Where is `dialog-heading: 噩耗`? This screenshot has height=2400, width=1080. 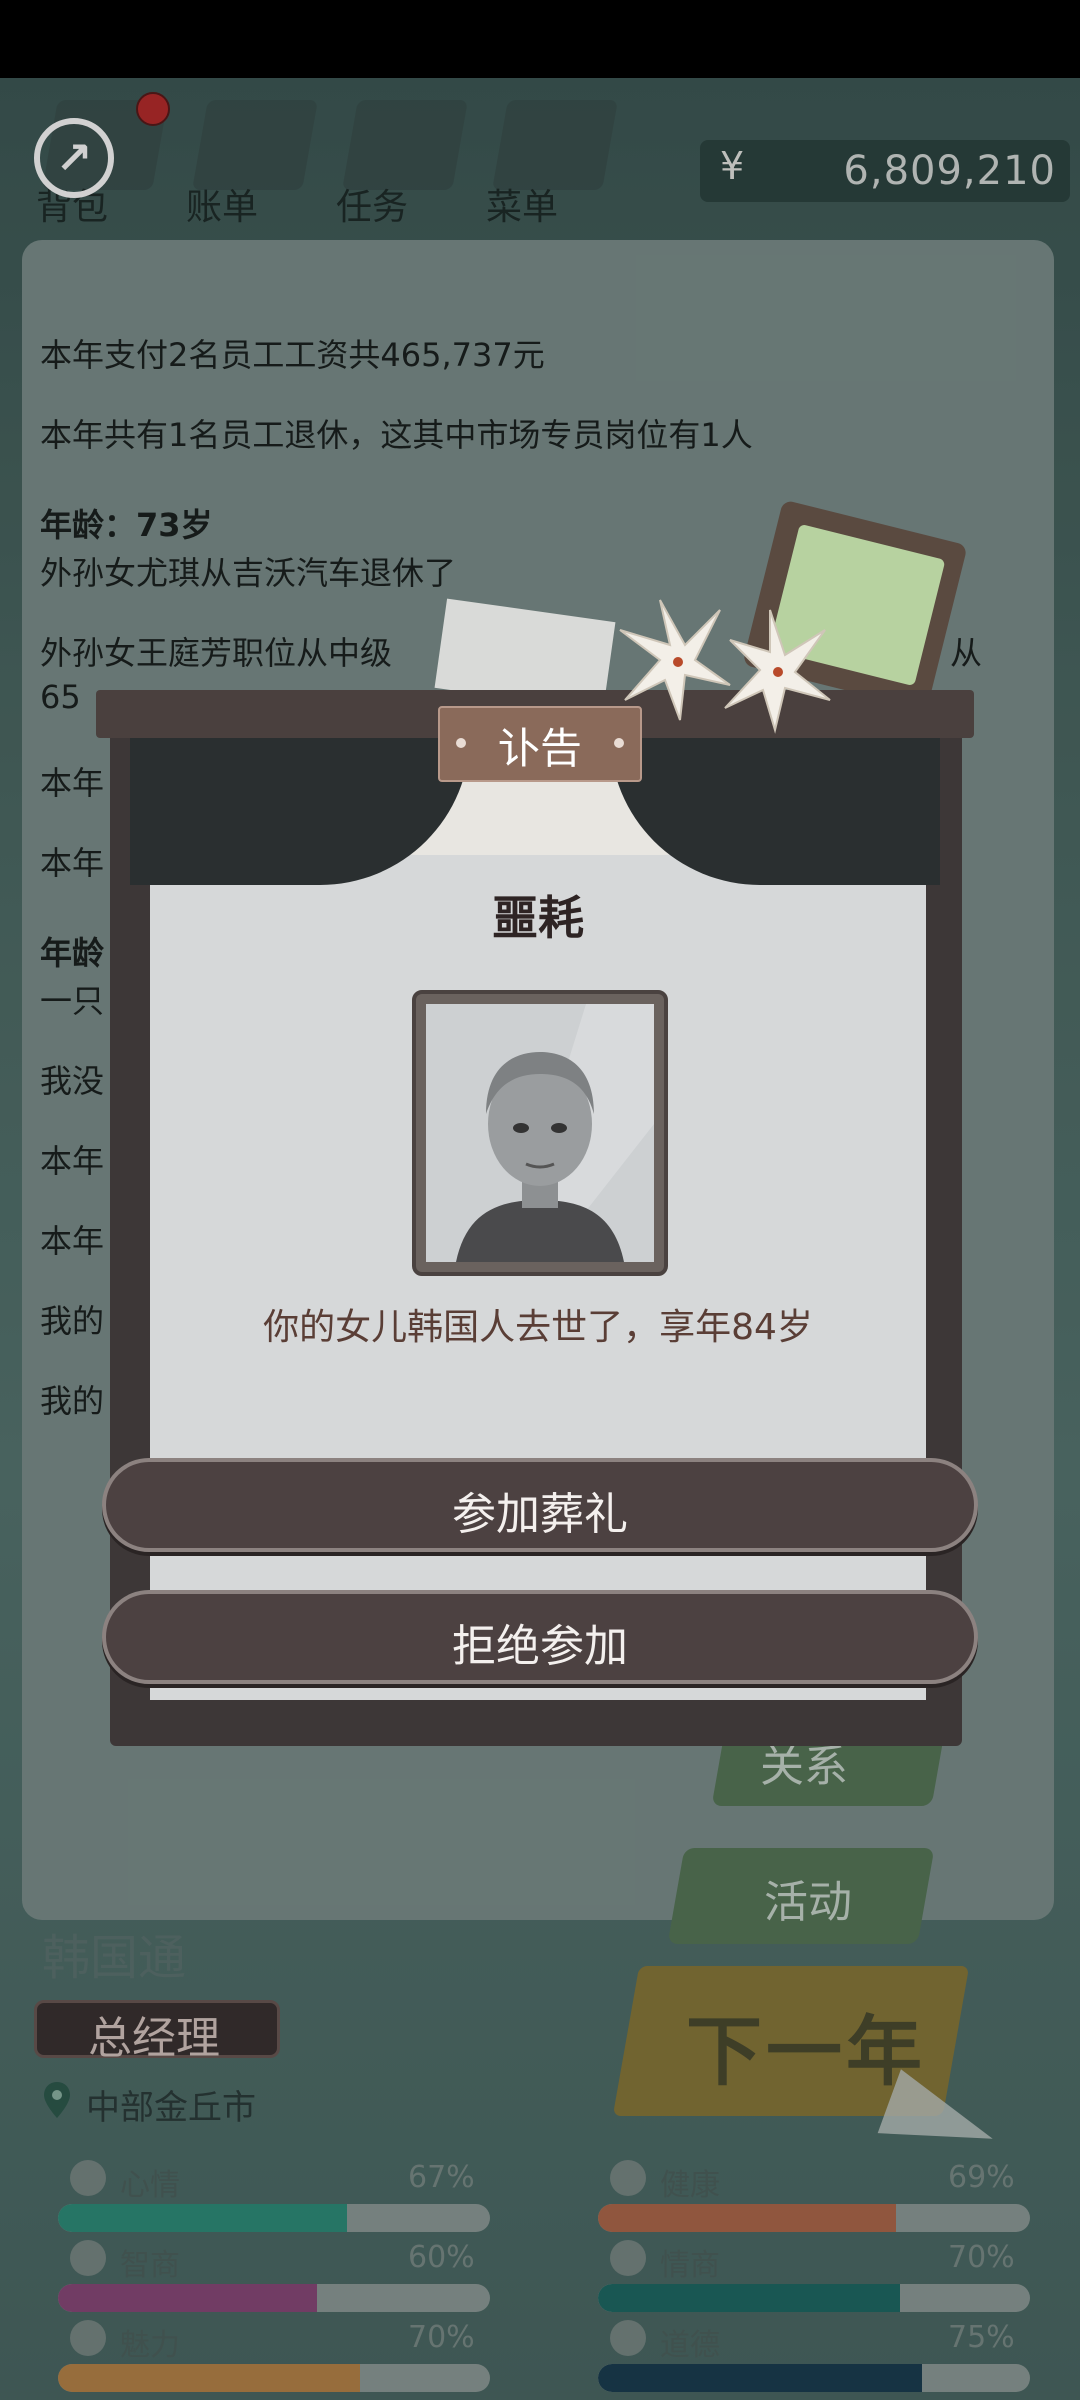
dialog-heading: 噩耗 is located at coordinates (538, 918).